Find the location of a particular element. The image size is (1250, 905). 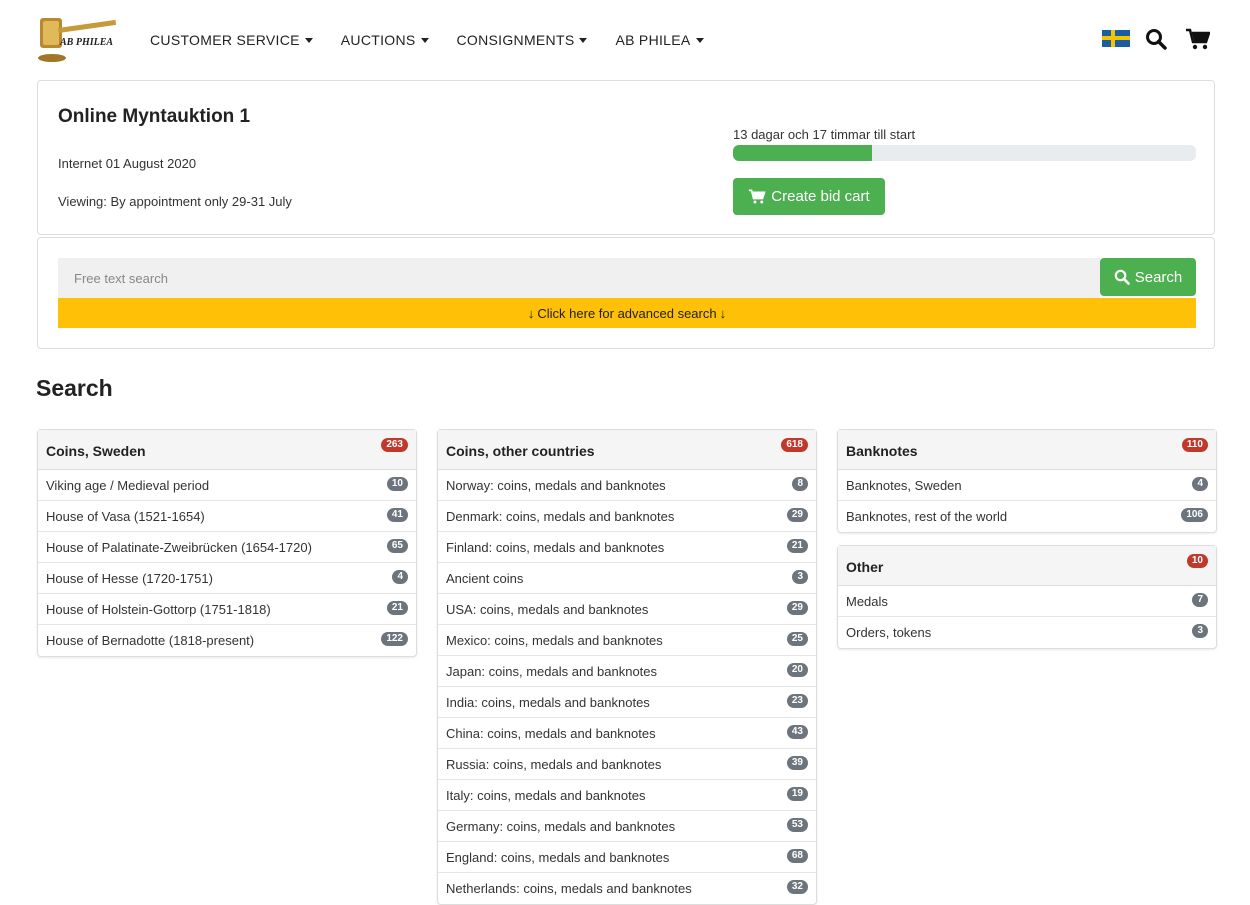

category-item-label: Banknotes, rest of the world is located at coordinates (927, 516).